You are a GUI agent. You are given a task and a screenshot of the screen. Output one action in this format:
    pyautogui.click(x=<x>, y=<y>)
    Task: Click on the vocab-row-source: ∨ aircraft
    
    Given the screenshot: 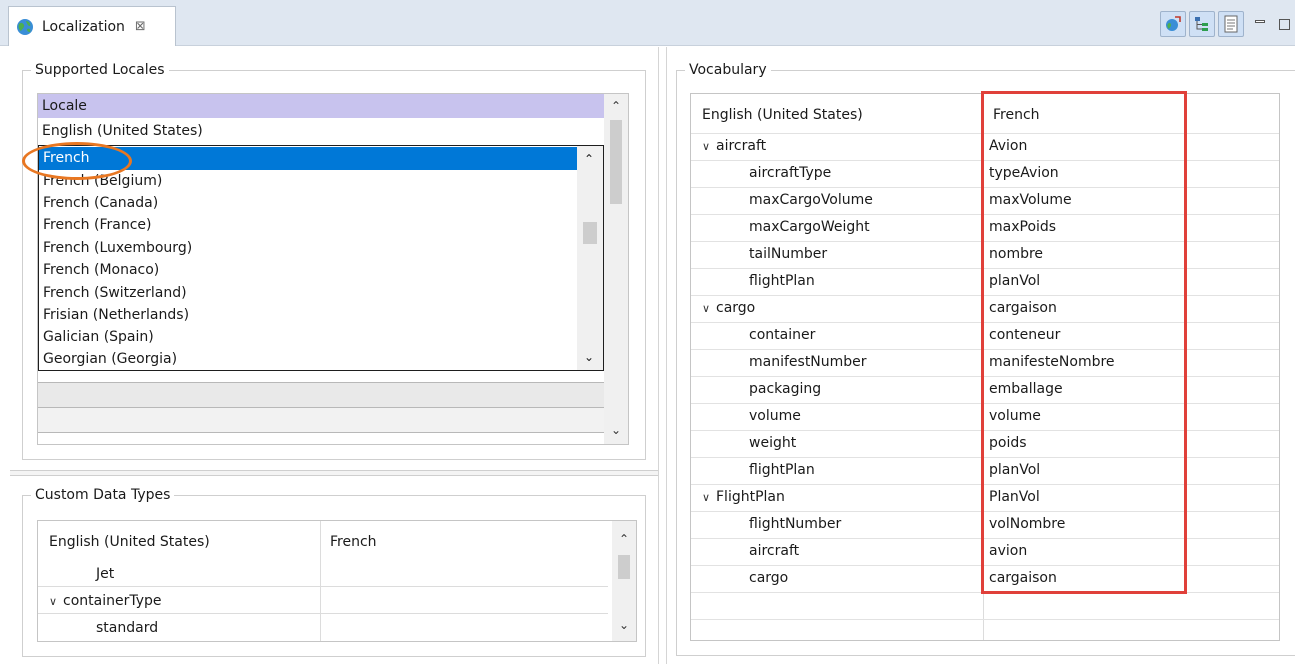 What is the action you would take?
    pyautogui.click(x=734, y=146)
    